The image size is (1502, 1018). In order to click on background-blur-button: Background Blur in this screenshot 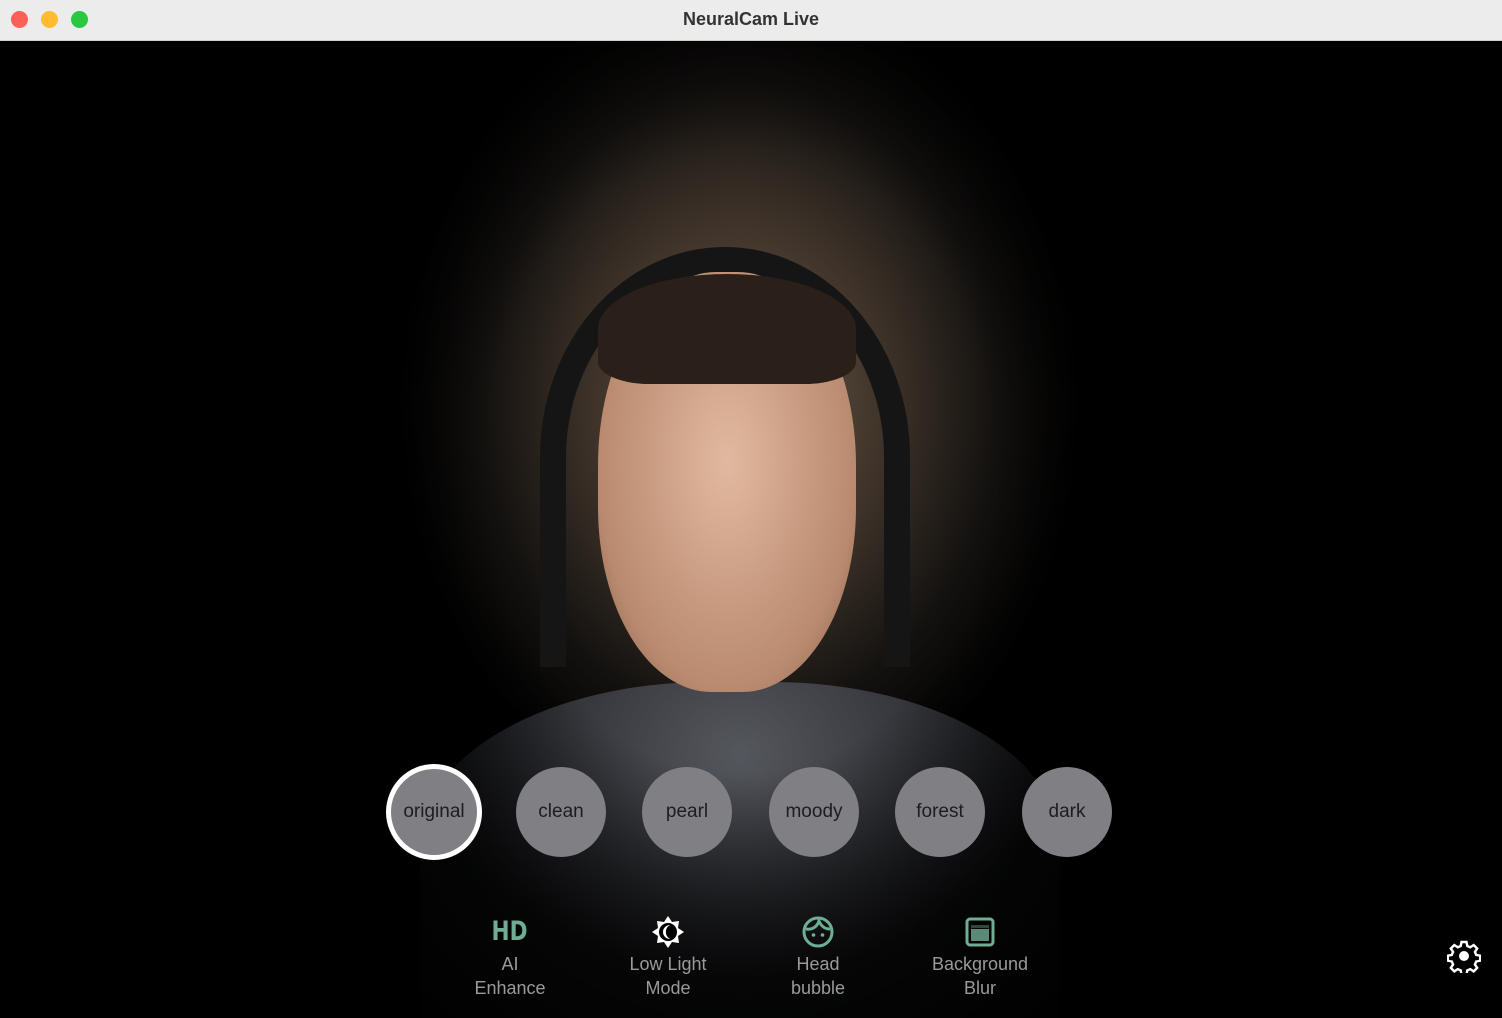, I will do `click(980, 956)`.